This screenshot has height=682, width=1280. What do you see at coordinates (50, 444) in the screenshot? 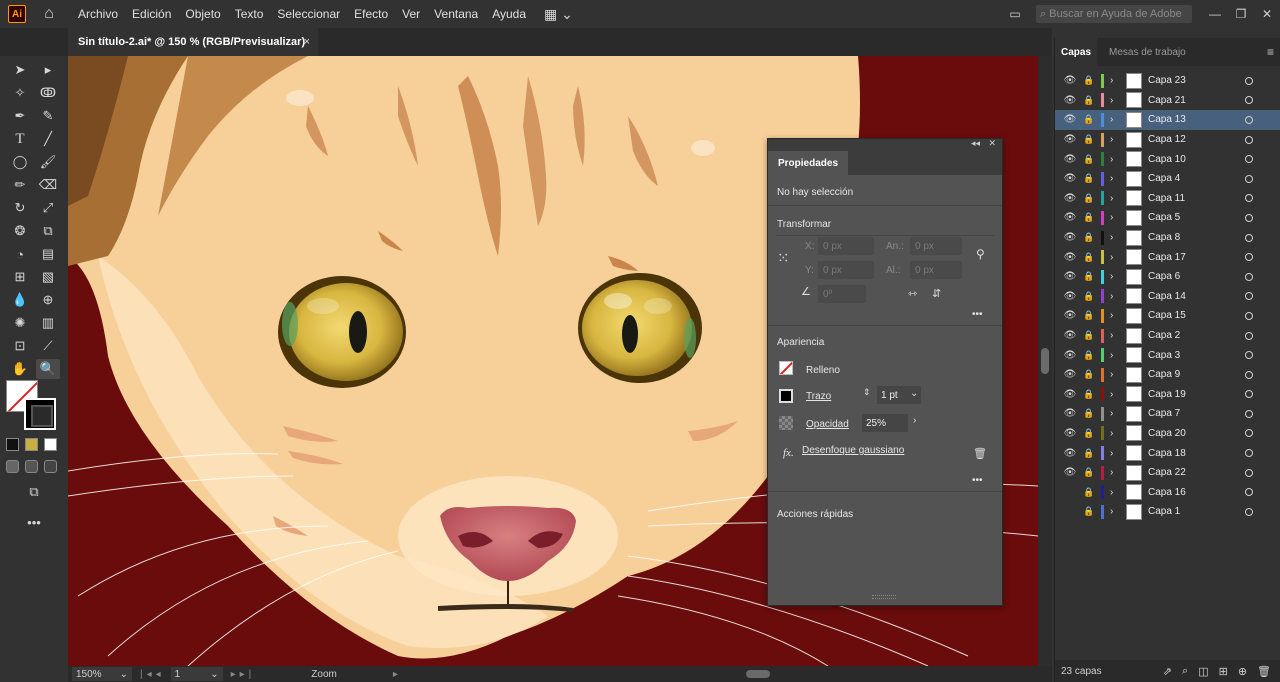
I see `none-mode-icon` at bounding box center [50, 444].